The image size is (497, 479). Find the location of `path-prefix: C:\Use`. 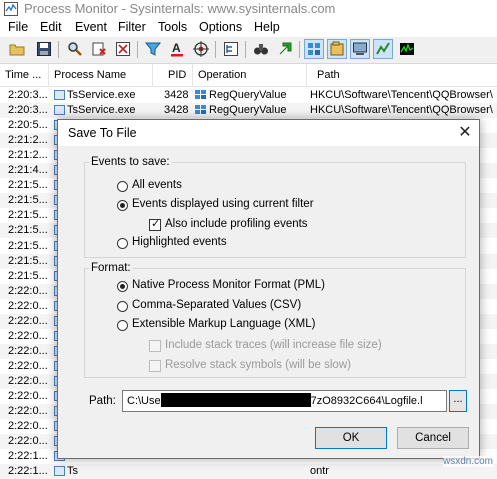

path-prefix: C:\Use is located at coordinates (144, 401).